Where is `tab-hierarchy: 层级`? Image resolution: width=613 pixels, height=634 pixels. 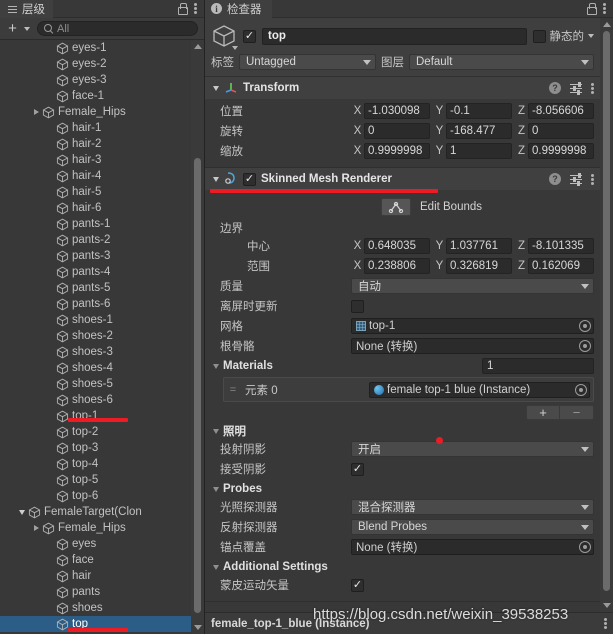 tab-hierarchy: 层级 is located at coordinates (26, 9).